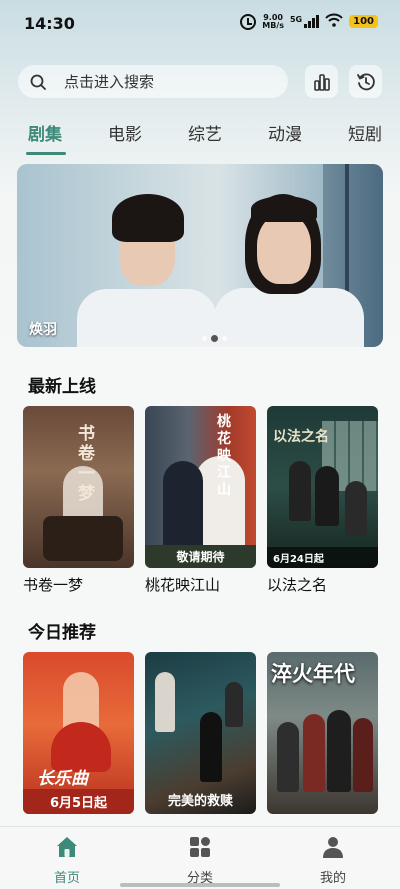  Describe the element at coordinates (333, 847) in the screenshot. I see `profile-icon` at that location.